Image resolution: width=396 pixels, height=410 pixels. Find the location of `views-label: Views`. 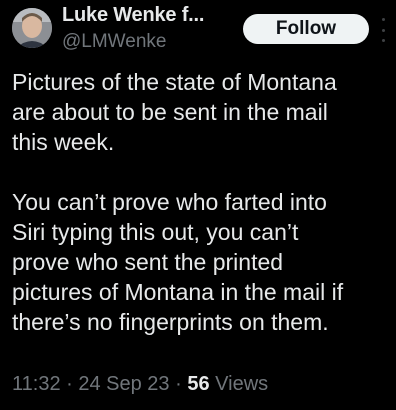

views-label: Views is located at coordinates (242, 384).